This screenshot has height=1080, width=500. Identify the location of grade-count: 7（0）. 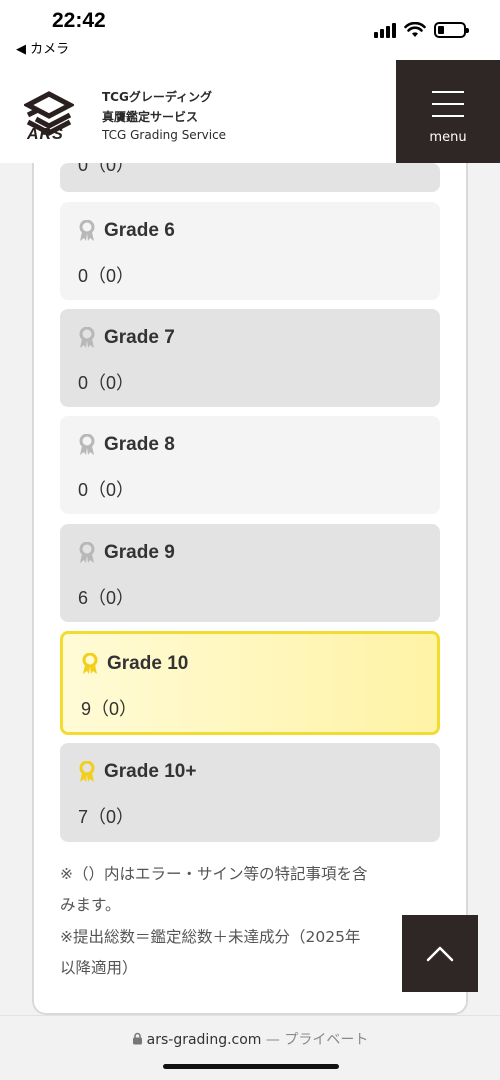
(106, 817).